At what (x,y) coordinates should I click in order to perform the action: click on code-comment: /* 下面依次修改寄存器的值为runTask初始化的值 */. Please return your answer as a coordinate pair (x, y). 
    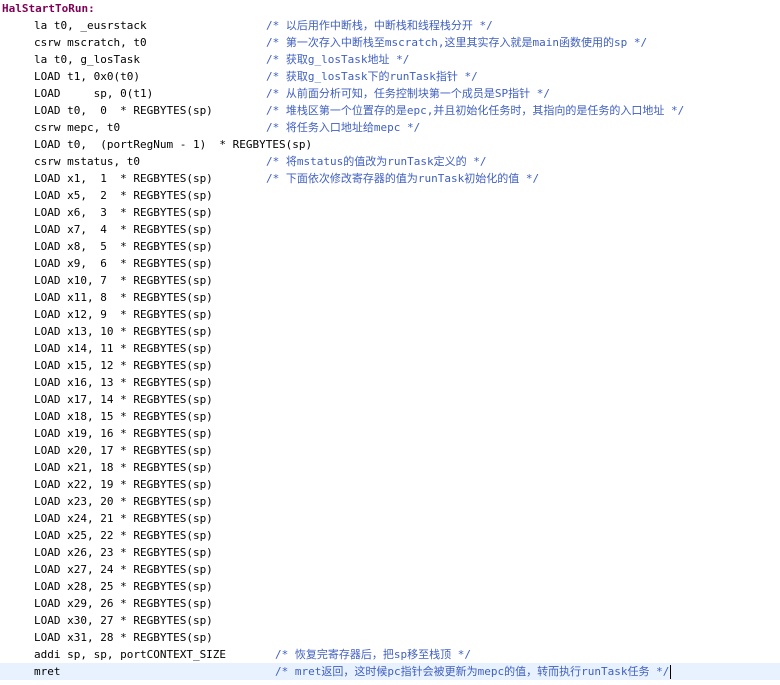
    Looking at the image, I should click on (403, 178).